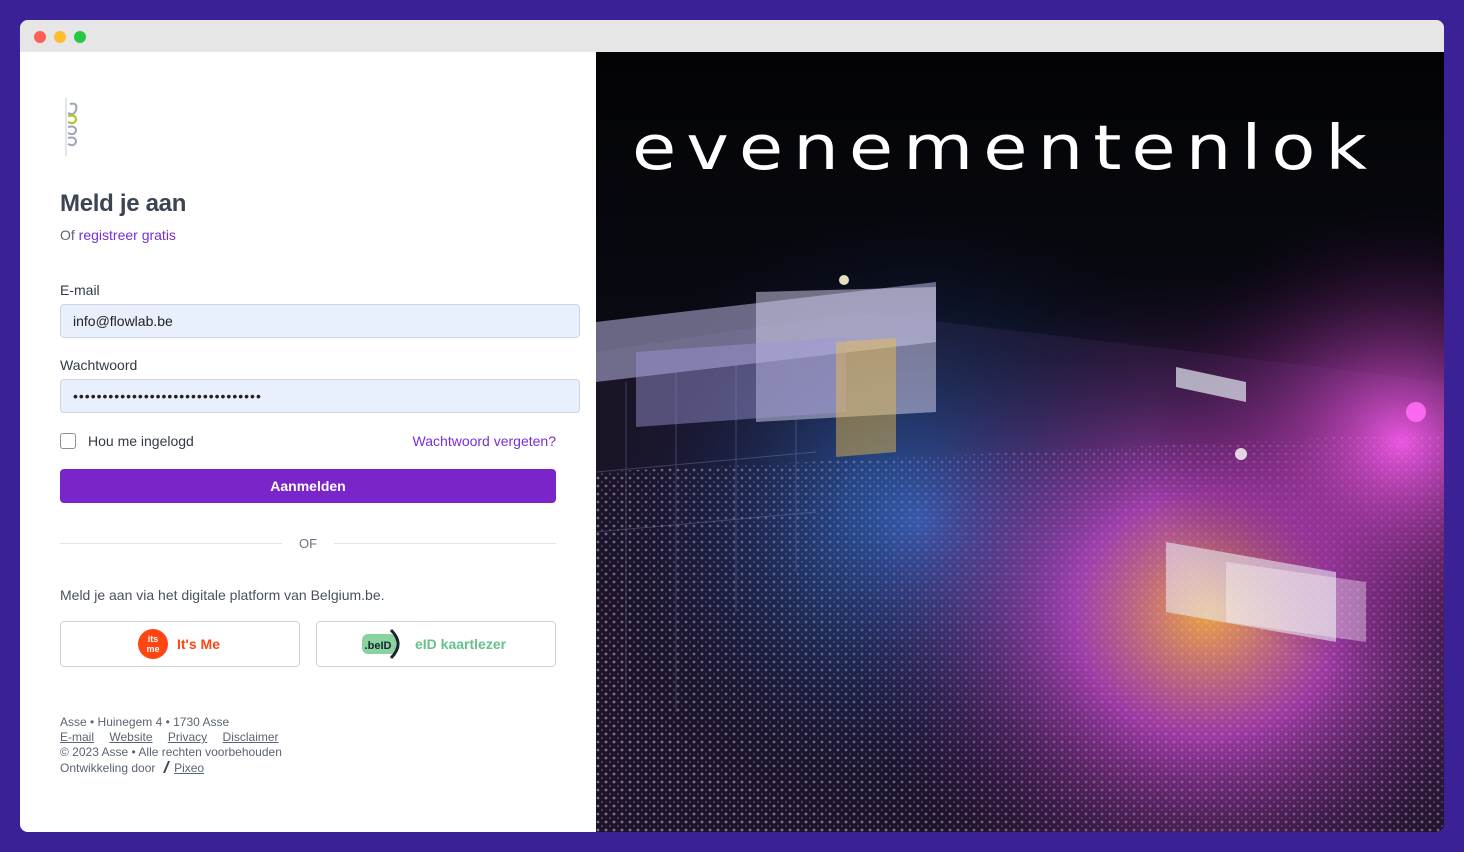 Image resolution: width=1464 pixels, height=852 pixels. I want to click on footer-link-privacy: Privacy, so click(187, 737).